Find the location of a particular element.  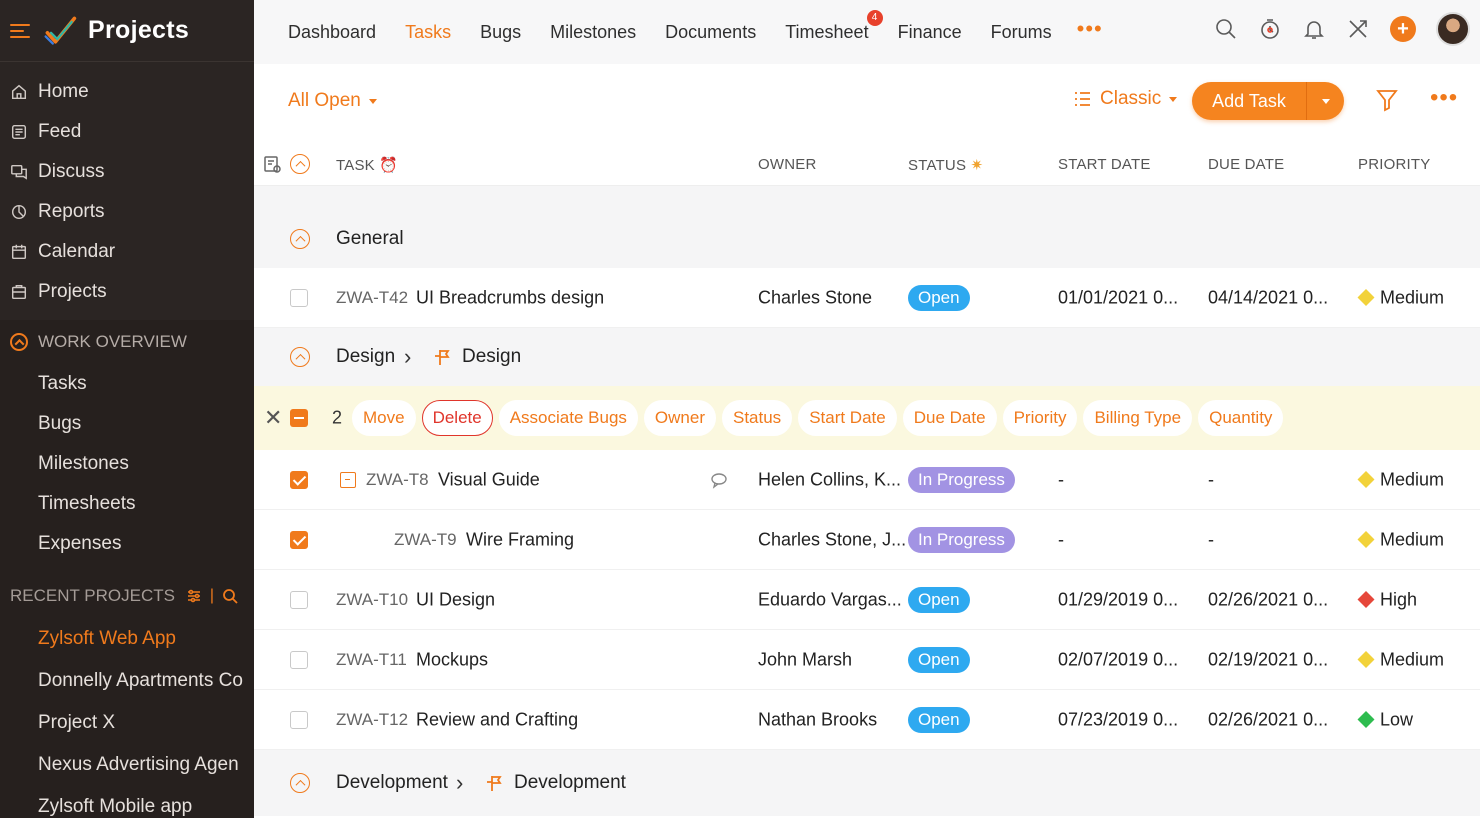

delete-button: Delete is located at coordinates (457, 418).